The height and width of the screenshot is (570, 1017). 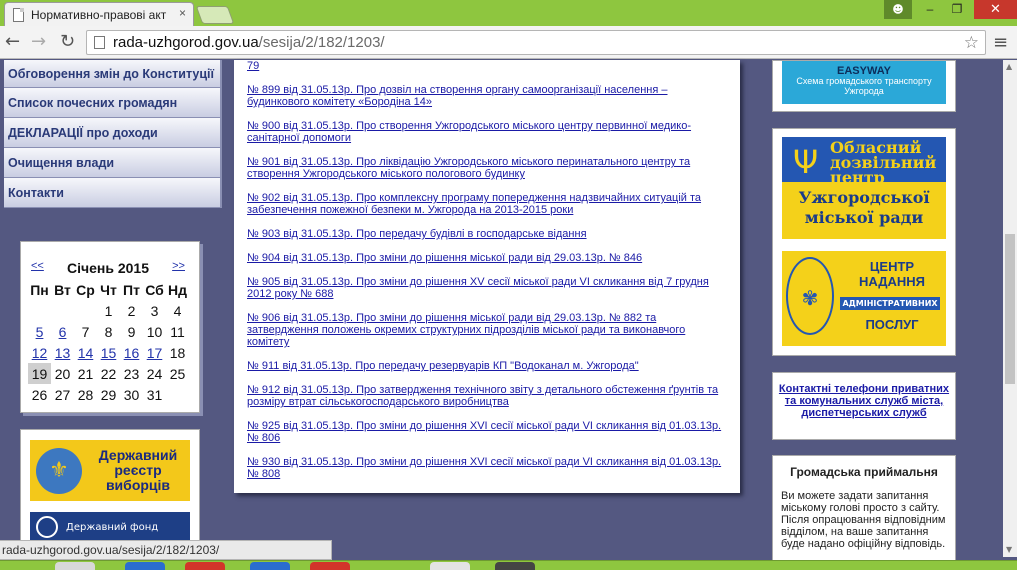 What do you see at coordinates (112, 527) in the screenshot?
I see `state-fund-text: Державний фонд` at bounding box center [112, 527].